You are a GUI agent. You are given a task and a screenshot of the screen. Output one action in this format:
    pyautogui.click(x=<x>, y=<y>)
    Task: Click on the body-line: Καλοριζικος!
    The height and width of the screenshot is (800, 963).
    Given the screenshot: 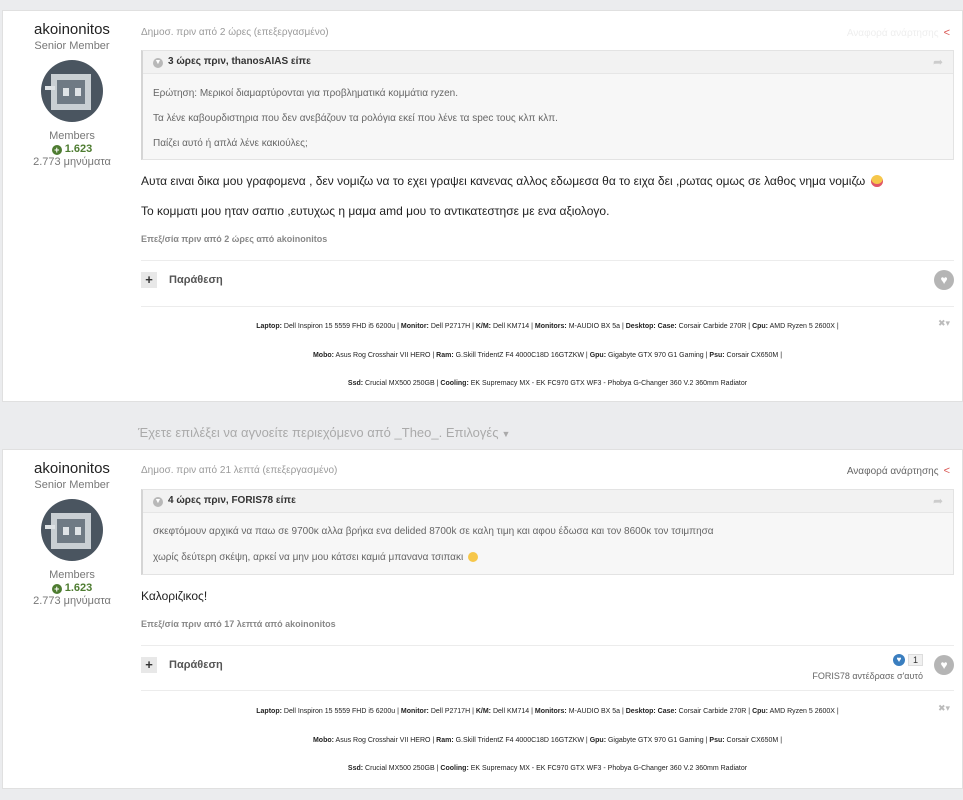 What is the action you would take?
    pyautogui.click(x=174, y=596)
    